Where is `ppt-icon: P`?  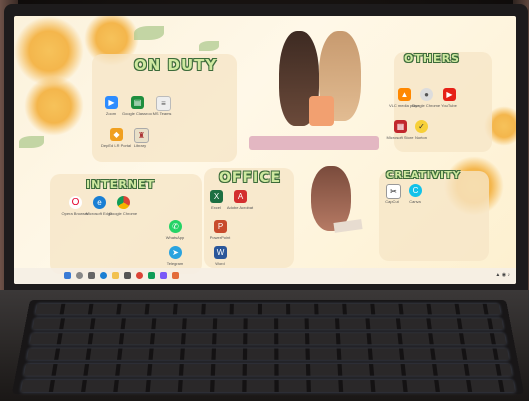 ppt-icon: P is located at coordinates (220, 226).